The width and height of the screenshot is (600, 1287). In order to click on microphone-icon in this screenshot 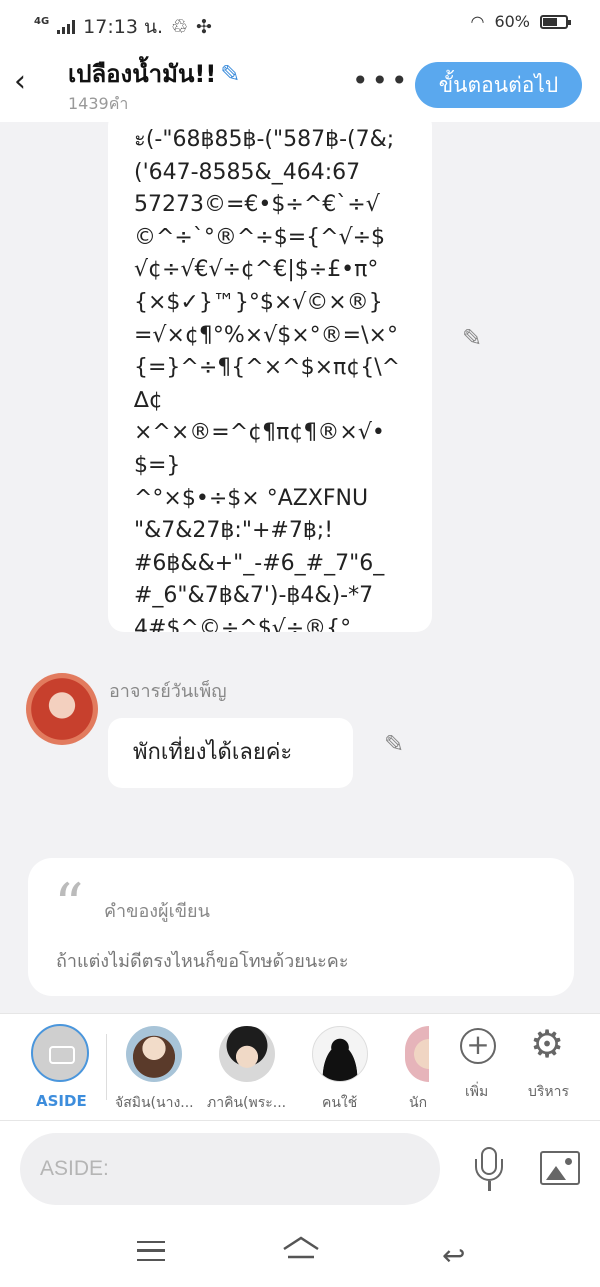, I will do `click(489, 1170)`.